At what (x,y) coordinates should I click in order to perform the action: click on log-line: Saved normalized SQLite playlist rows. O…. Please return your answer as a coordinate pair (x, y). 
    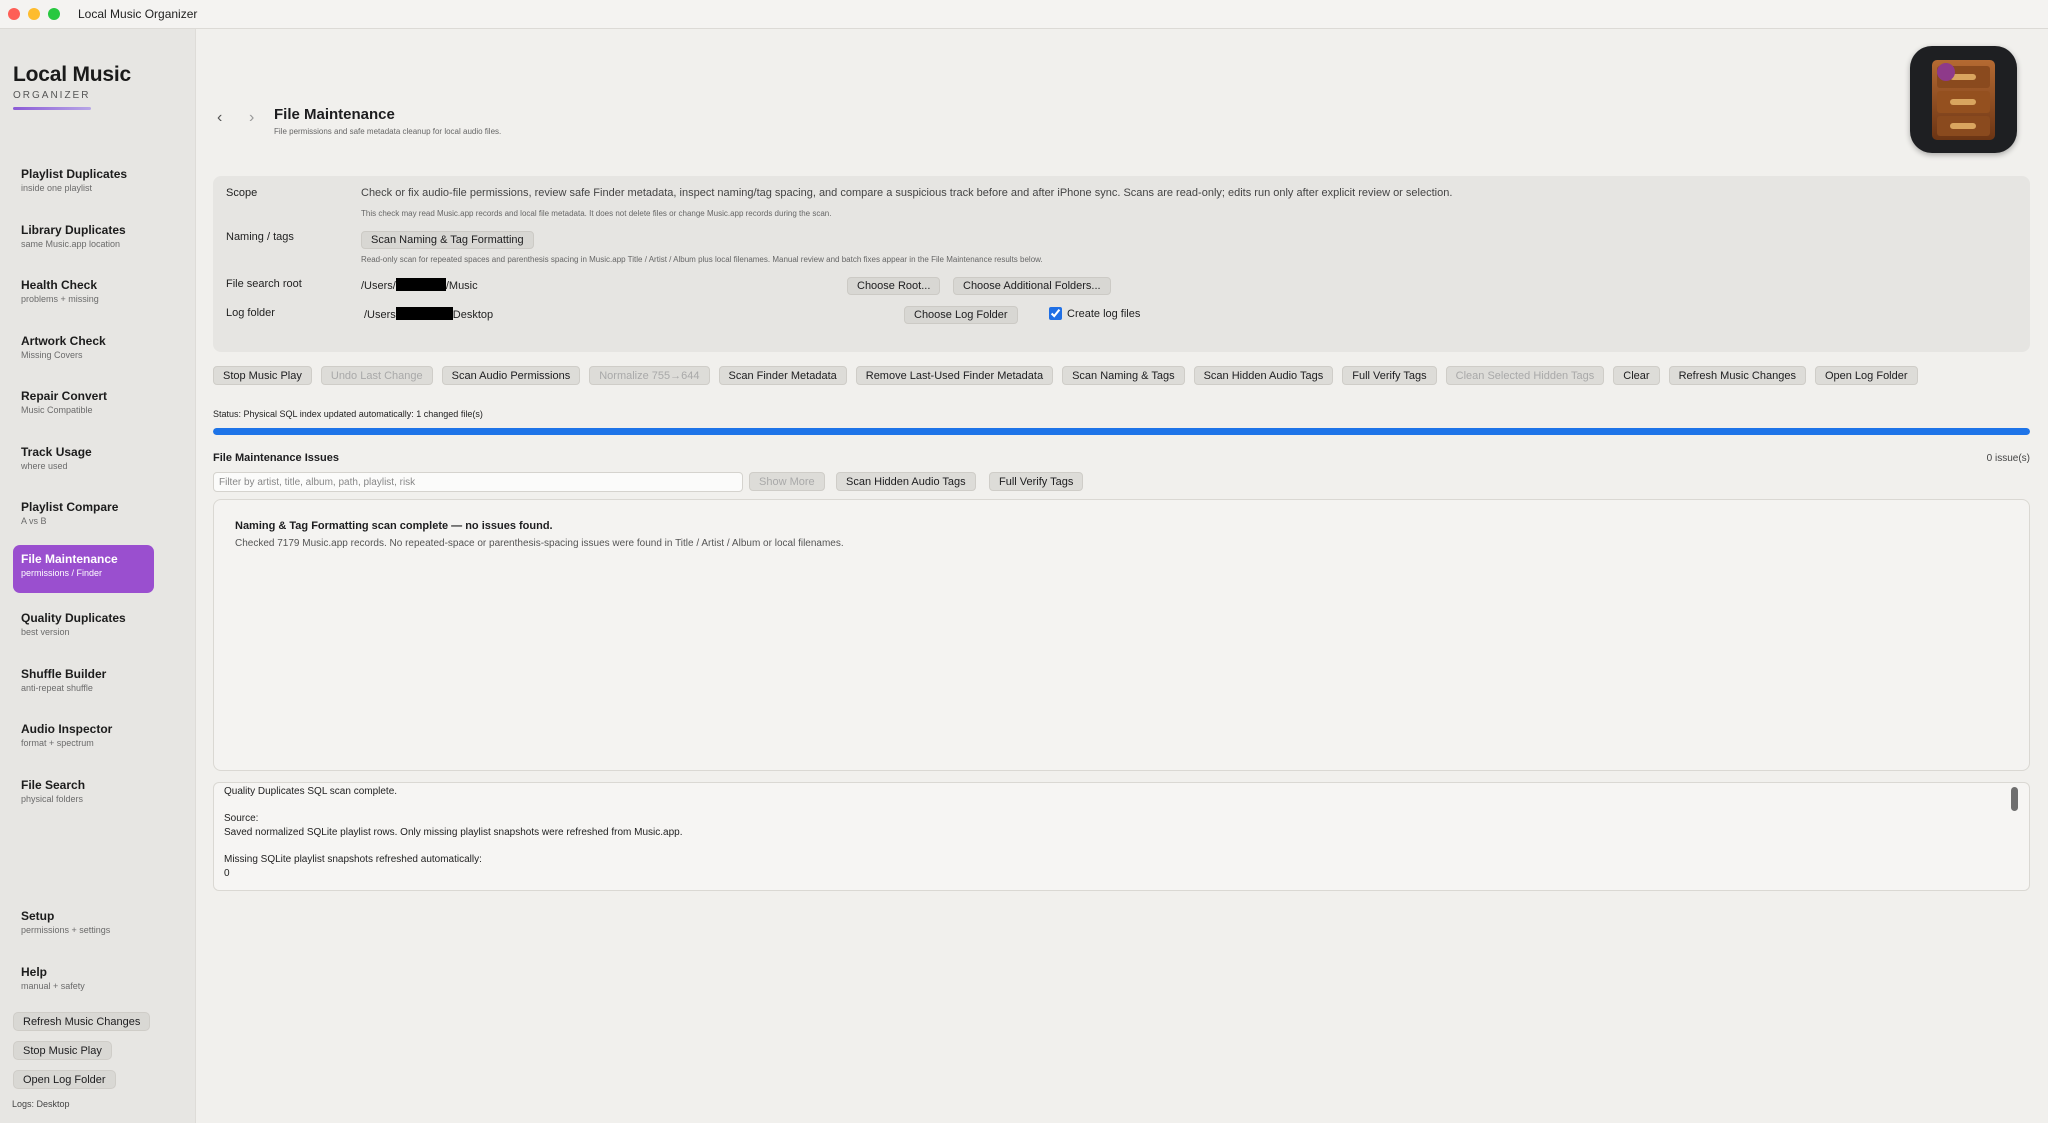
    Looking at the image, I should click on (453, 832).